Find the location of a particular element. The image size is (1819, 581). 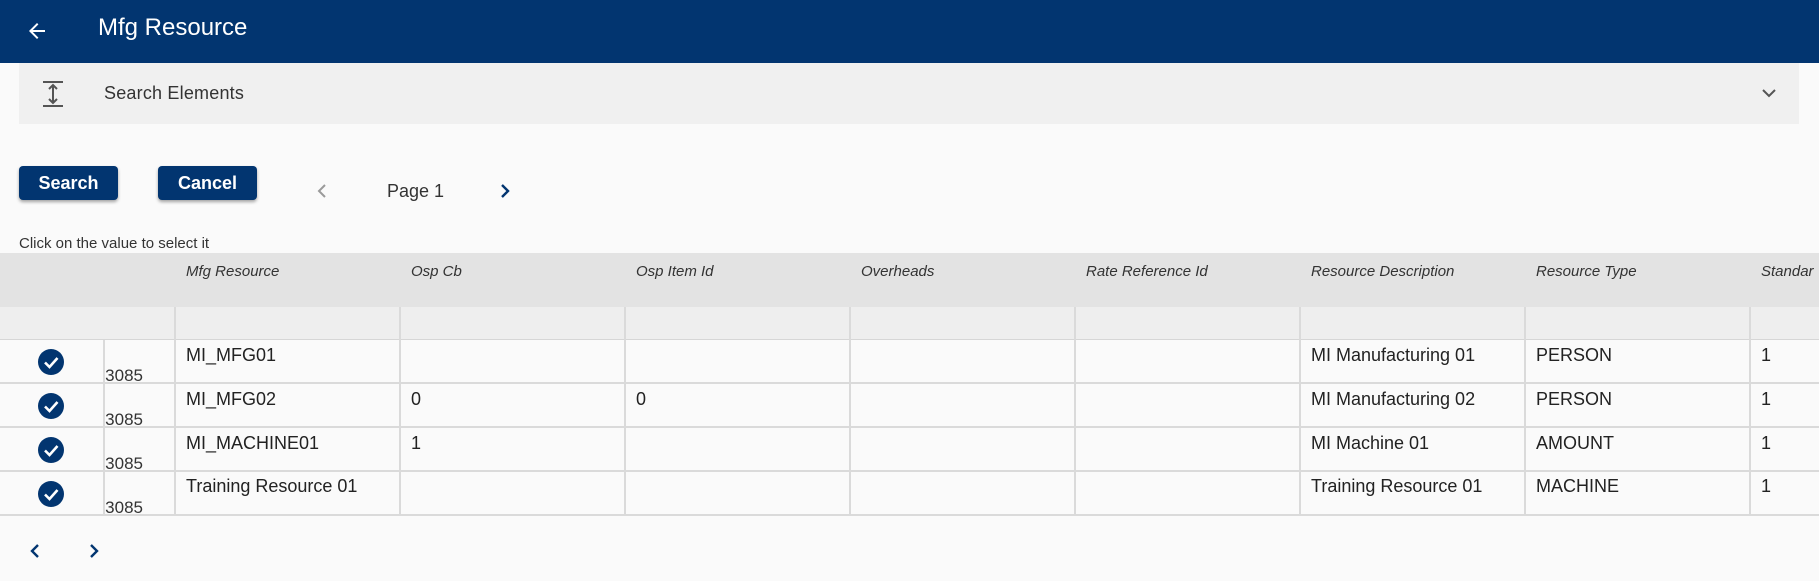

filter-resource-type is located at coordinates (1636, 323).